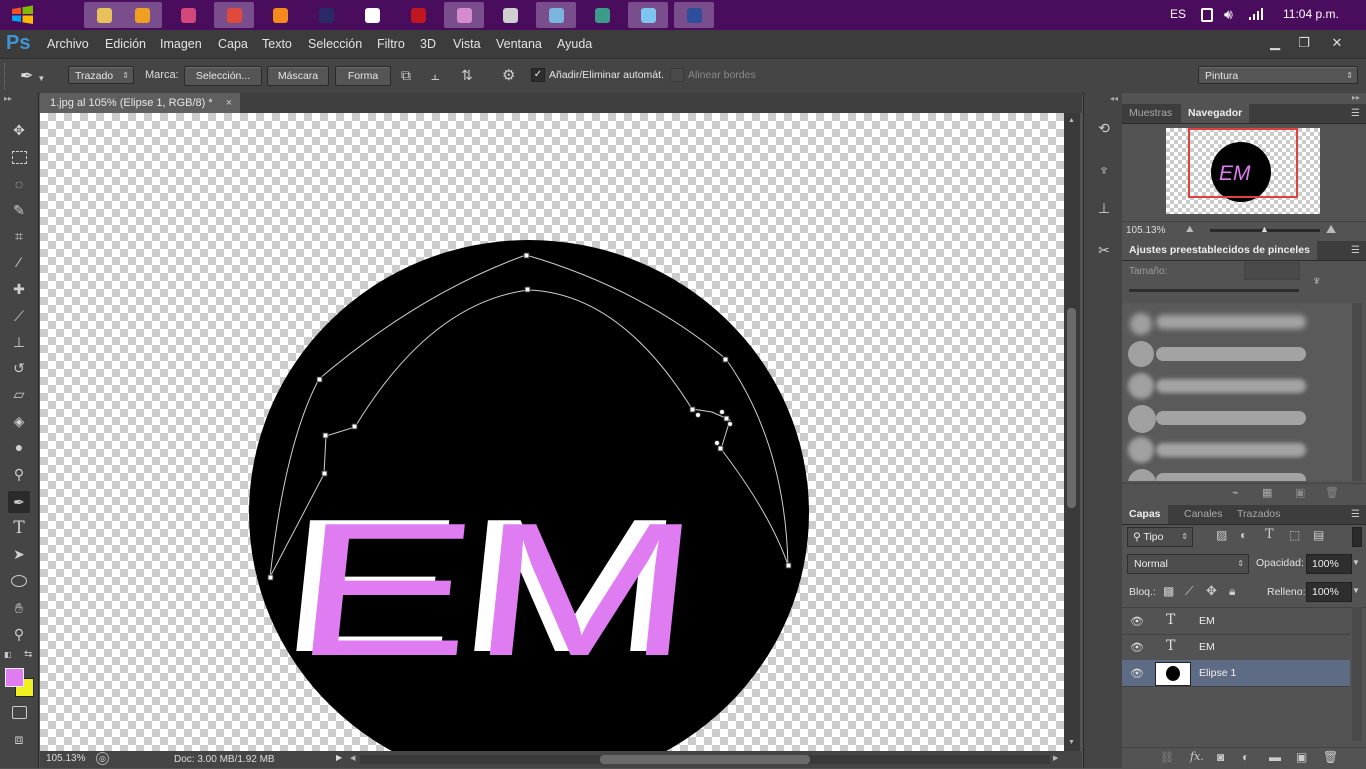 This screenshot has height=769, width=1366. I want to click on zoom-out-icon: ⛰, so click(1190, 229).